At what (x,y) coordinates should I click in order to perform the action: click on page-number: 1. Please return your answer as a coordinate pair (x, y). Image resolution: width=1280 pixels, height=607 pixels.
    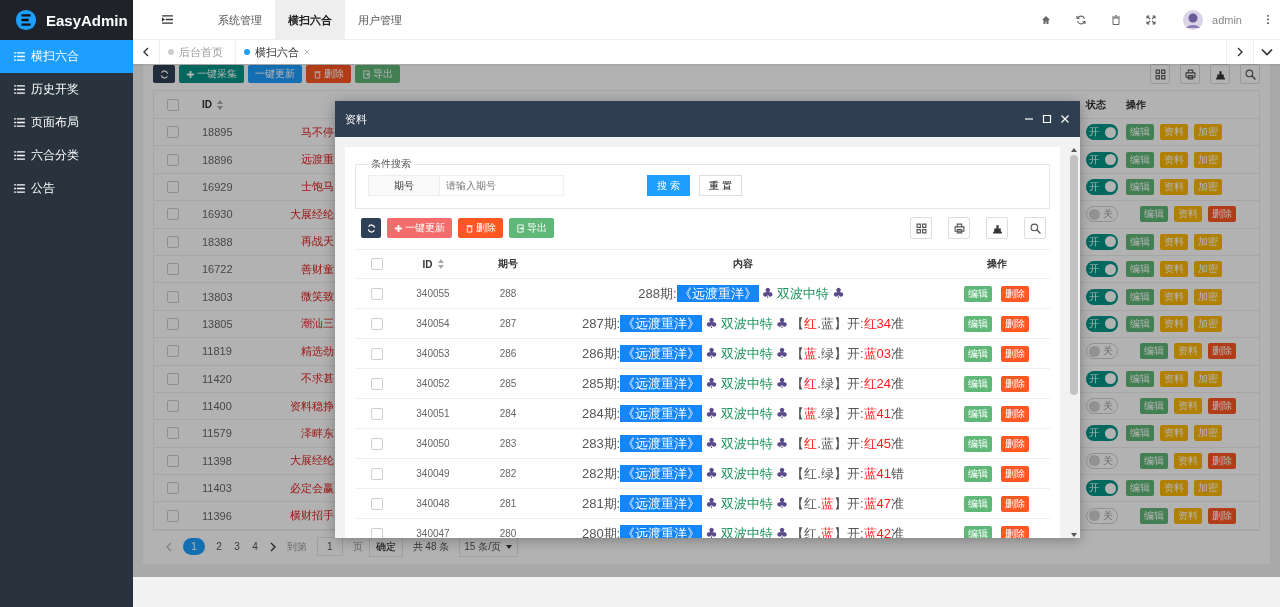
    Looking at the image, I should click on (194, 547).